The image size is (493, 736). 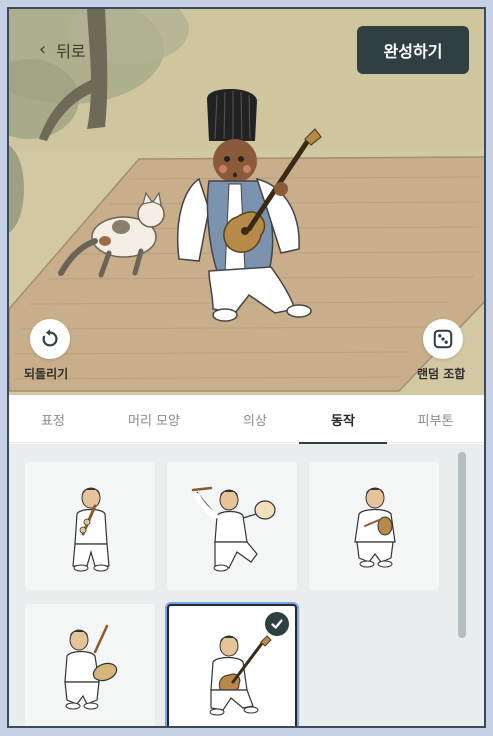 What do you see at coordinates (232, 665) in the screenshot?
I see `pose-card-guitar` at bounding box center [232, 665].